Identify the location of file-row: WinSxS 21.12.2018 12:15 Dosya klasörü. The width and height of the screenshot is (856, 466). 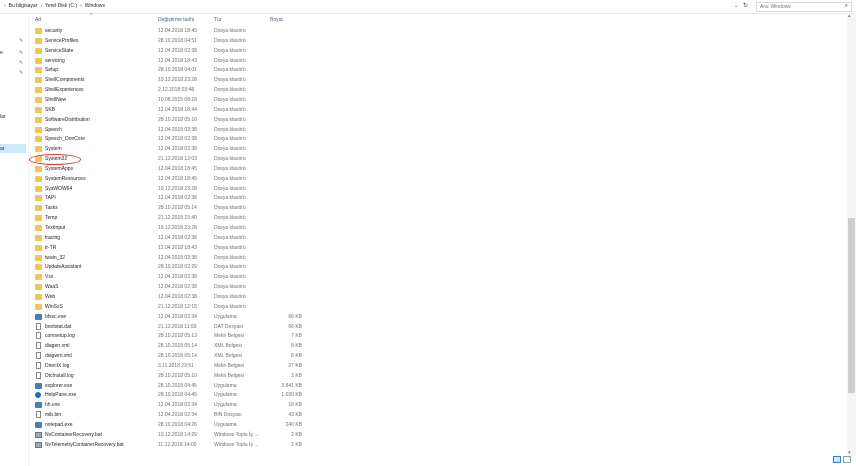
(178, 307).